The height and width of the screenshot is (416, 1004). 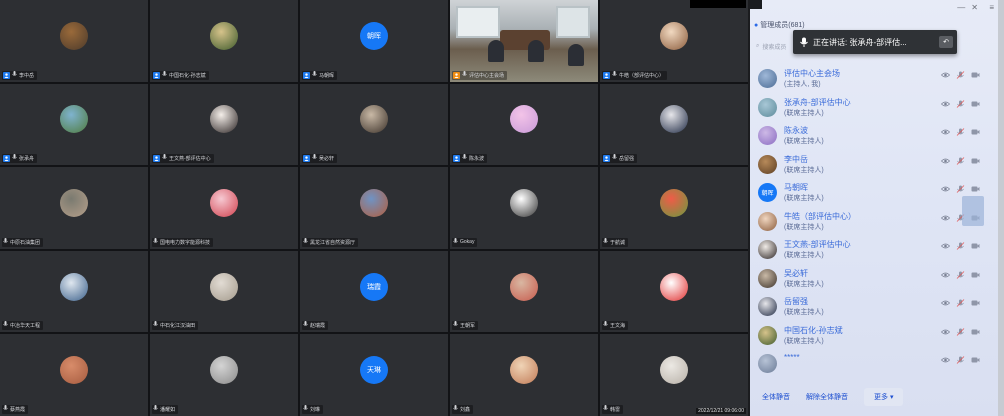 What do you see at coordinates (973, 211) in the screenshot?
I see `floating-button` at bounding box center [973, 211].